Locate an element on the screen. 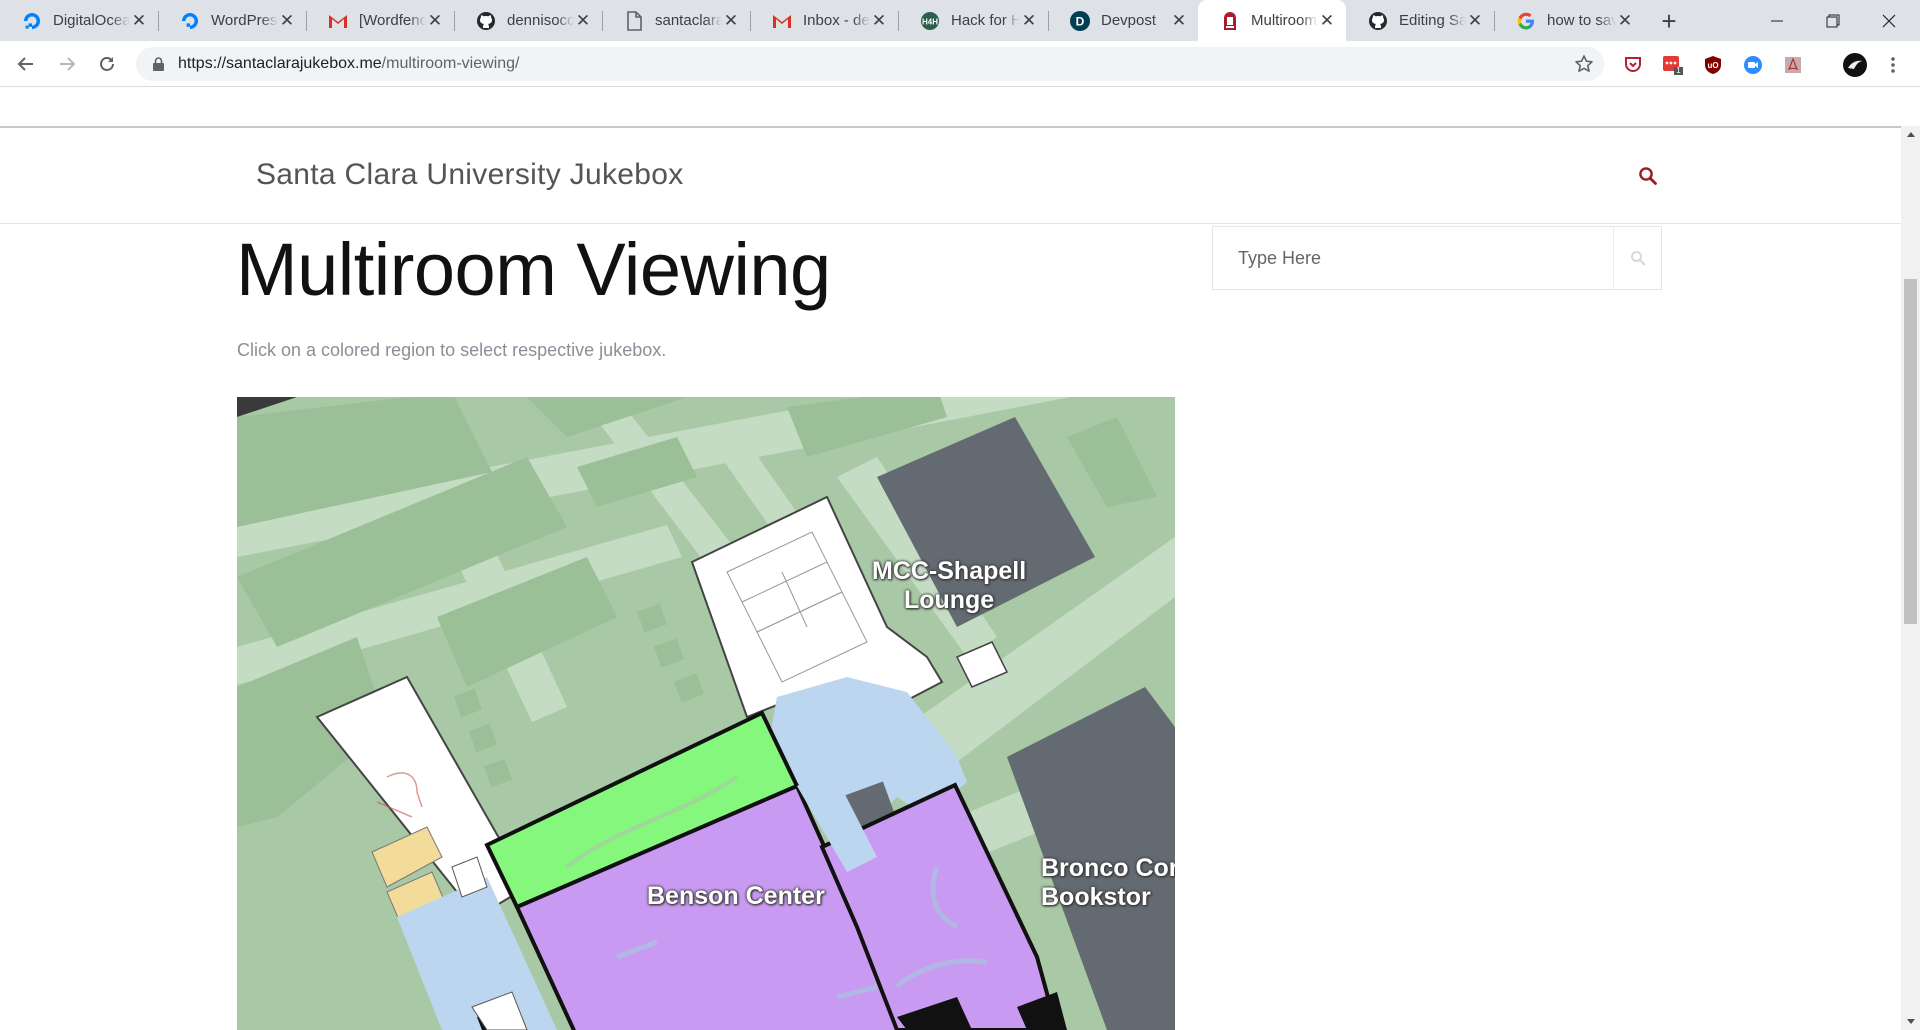 The height and width of the screenshot is (1030, 1920). svg-text: H4H is located at coordinates (930, 21).